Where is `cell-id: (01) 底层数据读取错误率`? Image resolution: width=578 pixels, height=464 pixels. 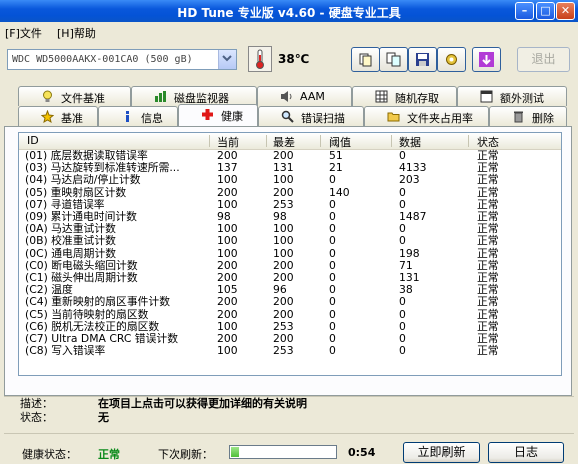 cell-id: (01) 底层数据读取错误率 is located at coordinates (86, 156).